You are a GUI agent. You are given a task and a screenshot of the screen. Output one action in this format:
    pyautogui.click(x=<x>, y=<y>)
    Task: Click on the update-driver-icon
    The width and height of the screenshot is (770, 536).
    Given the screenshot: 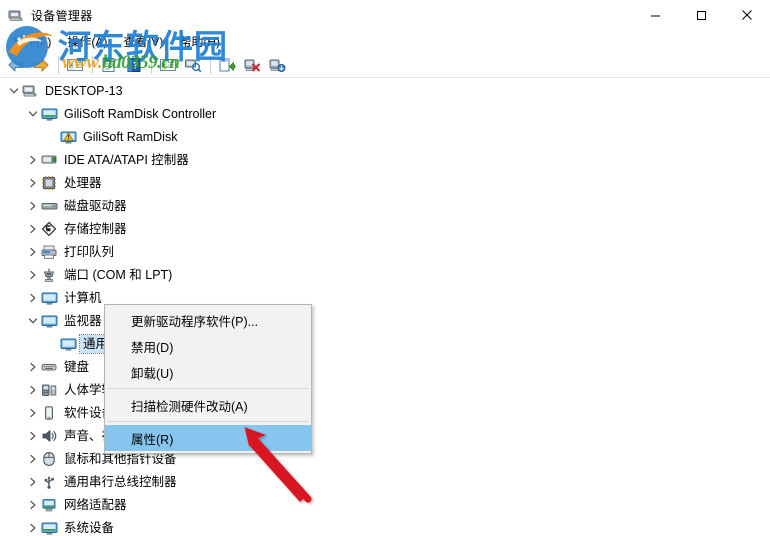 What is the action you would take?
    pyautogui.click(x=227, y=65)
    